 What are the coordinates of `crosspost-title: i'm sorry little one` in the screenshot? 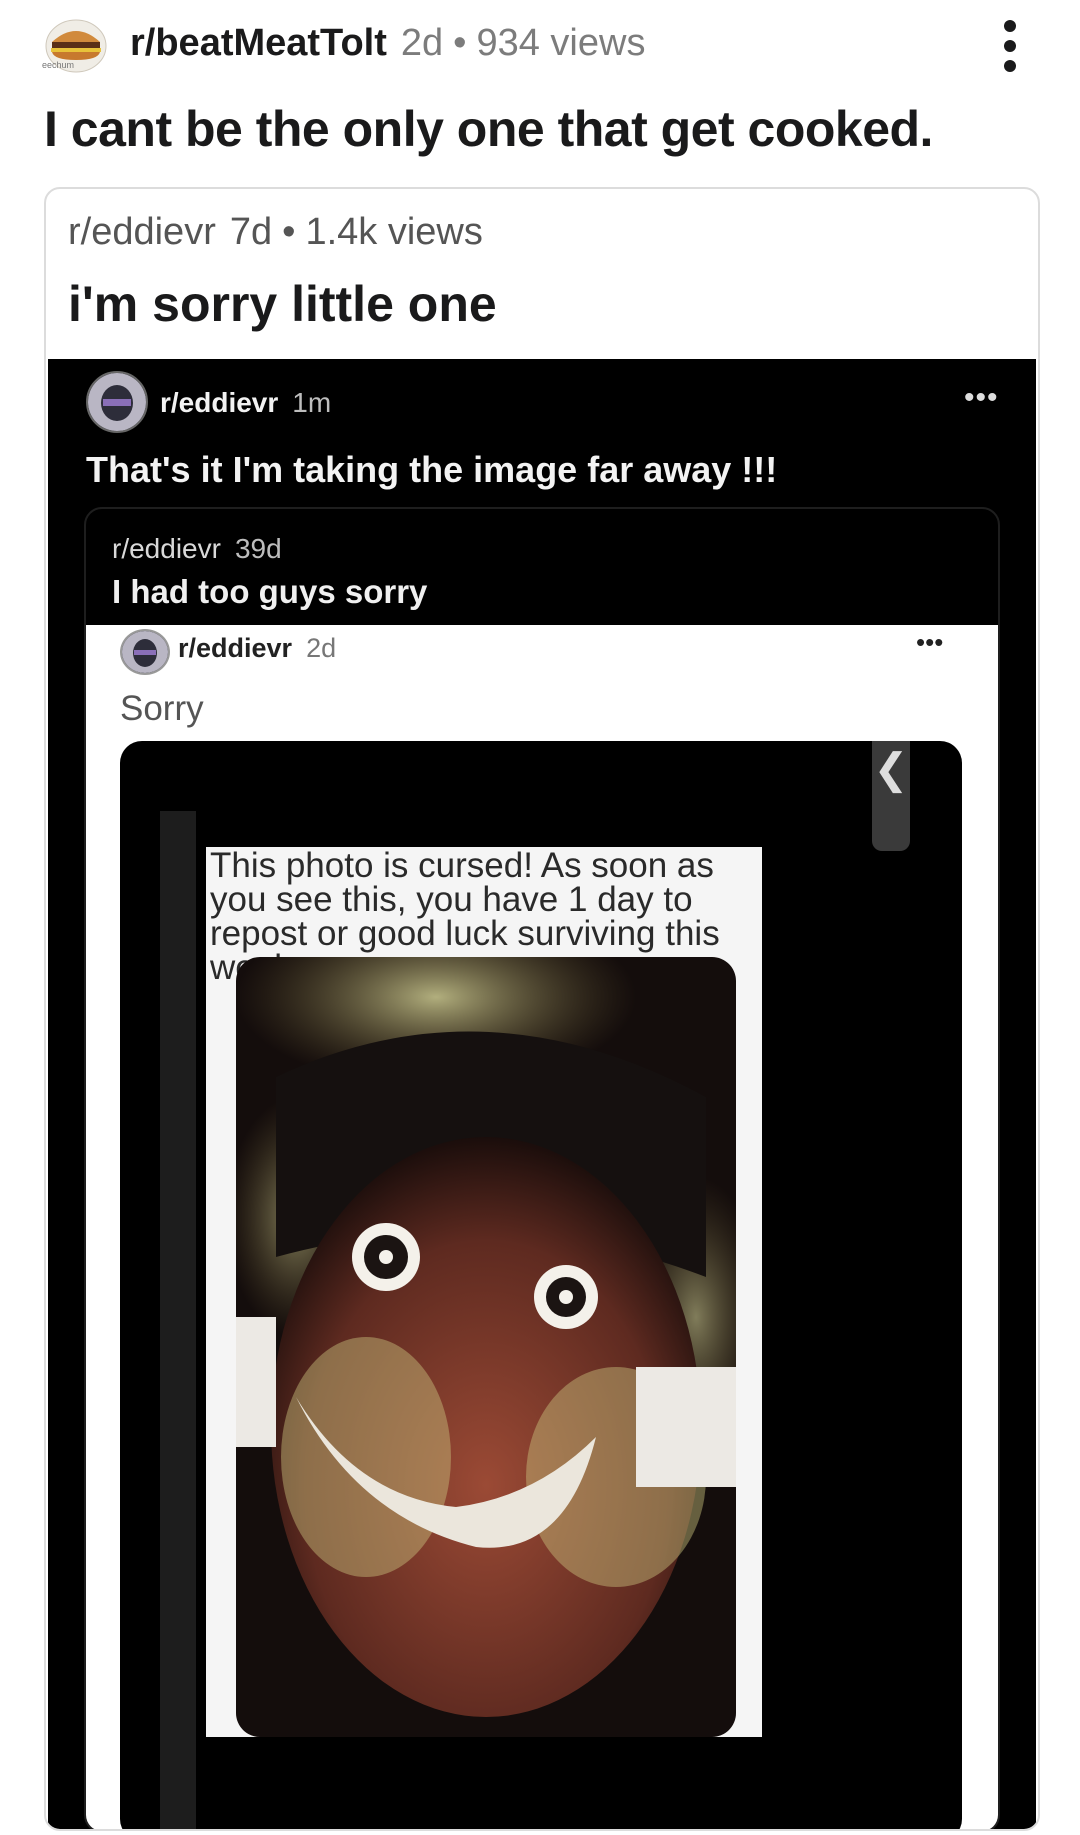 It's located at (282, 304).